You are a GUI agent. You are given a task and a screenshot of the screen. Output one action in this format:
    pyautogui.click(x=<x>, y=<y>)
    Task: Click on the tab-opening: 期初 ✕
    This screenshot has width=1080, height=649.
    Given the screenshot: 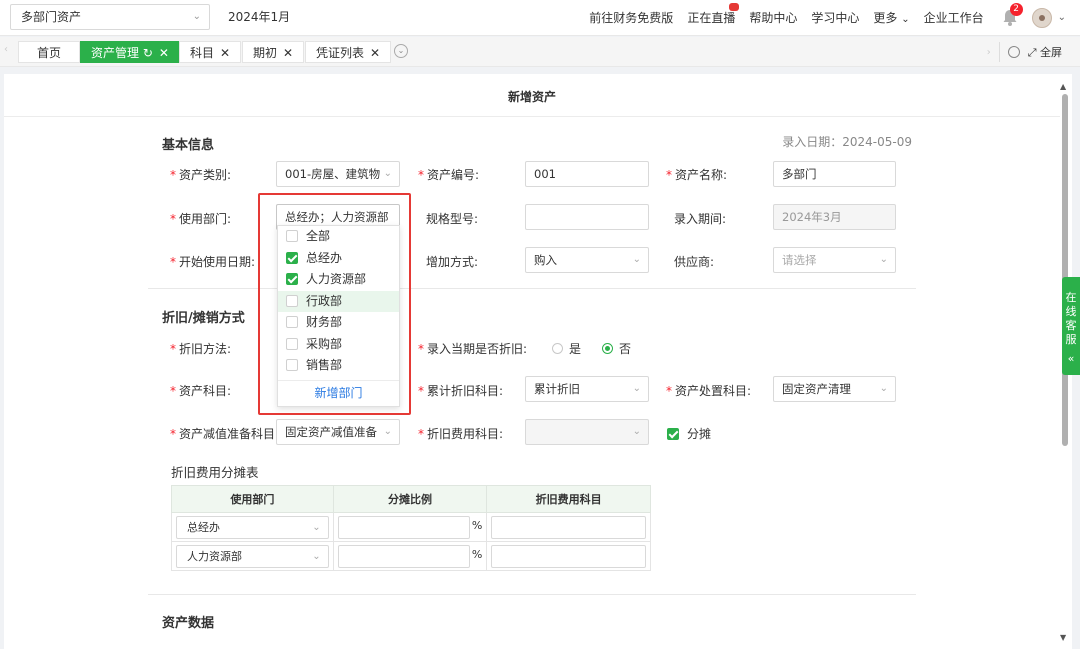 What is the action you would take?
    pyautogui.click(x=273, y=52)
    